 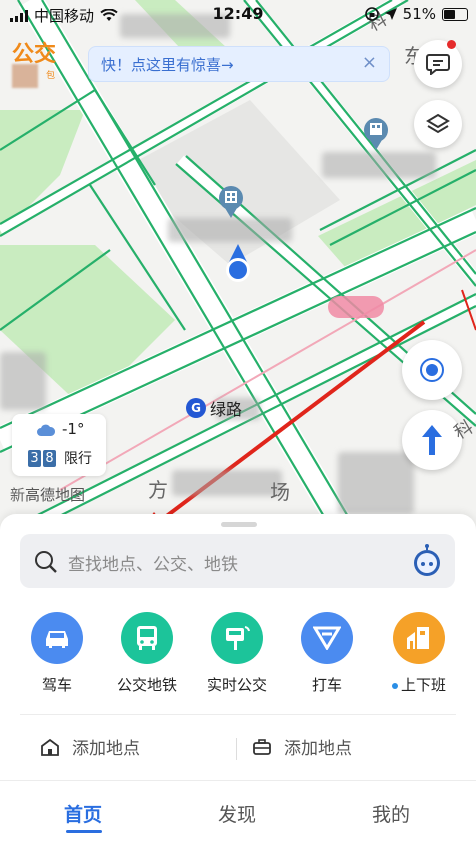 I want to click on shortcut-taxi: 打车, so click(x=327, y=653).